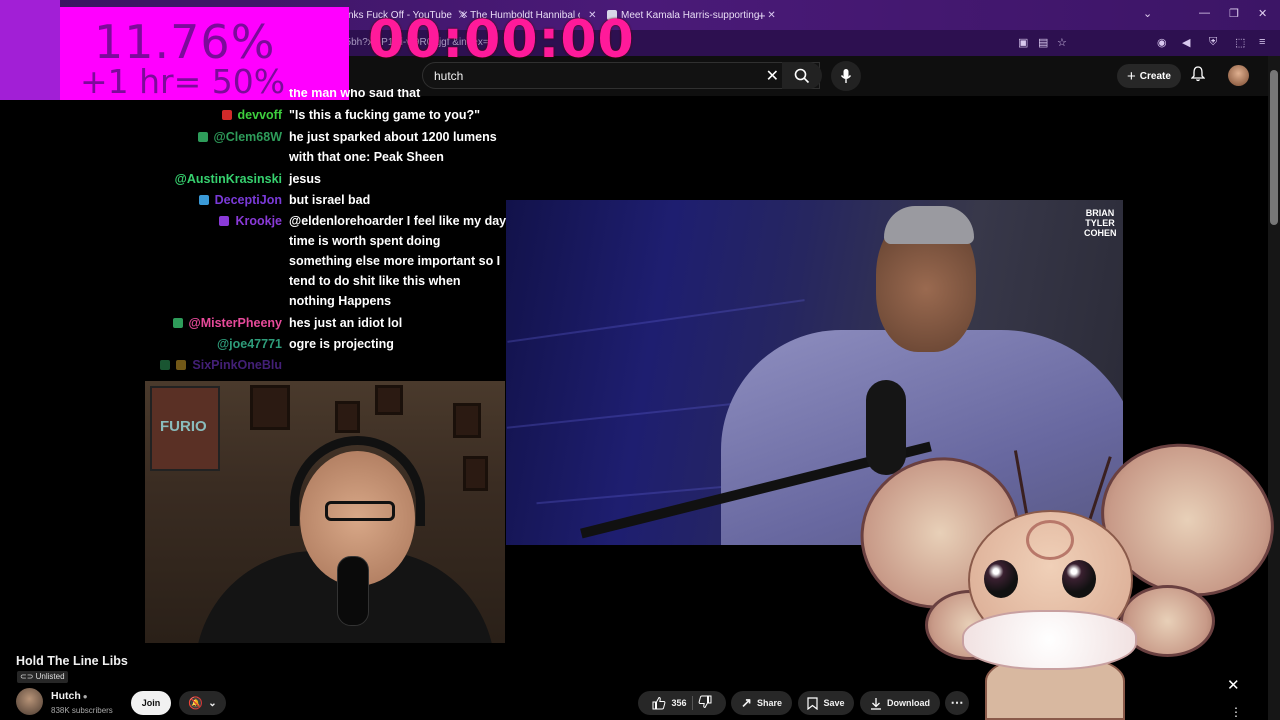 This screenshot has width=1280, height=720. What do you see at coordinates (196, 703) in the screenshot?
I see `bell-off-icon: 🔕` at bounding box center [196, 703].